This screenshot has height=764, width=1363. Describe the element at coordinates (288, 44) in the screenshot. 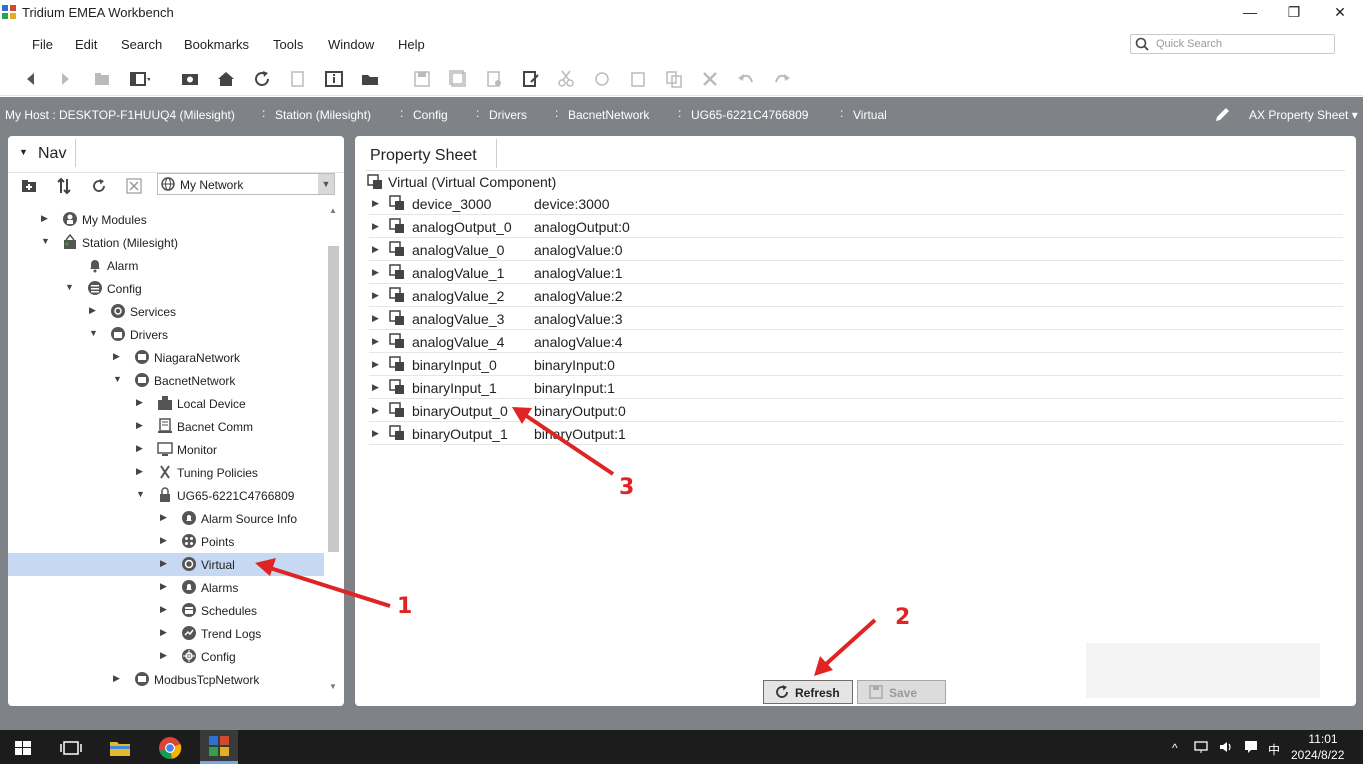

I see `menu-tools: Tools` at that location.